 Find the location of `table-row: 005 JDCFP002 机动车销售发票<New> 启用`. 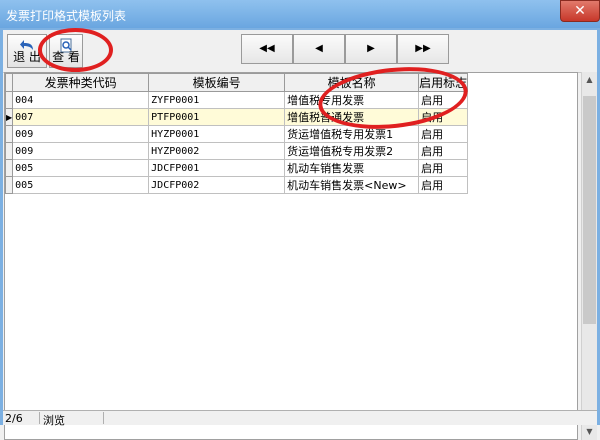

table-row: 005 JDCFP002 机动车销售发票<New> 启用 is located at coordinates (237, 185).